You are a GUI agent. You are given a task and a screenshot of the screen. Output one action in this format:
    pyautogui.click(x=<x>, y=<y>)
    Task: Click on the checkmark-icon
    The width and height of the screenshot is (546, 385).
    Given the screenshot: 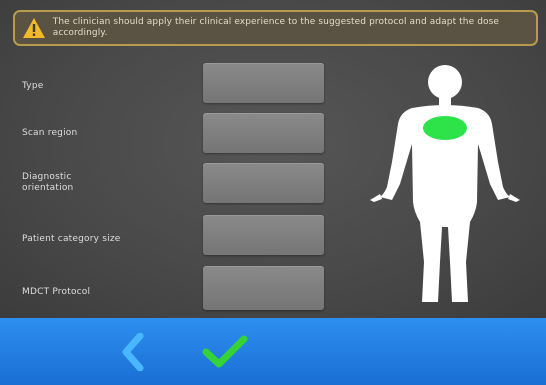 What is the action you would take?
    pyautogui.click(x=225, y=351)
    